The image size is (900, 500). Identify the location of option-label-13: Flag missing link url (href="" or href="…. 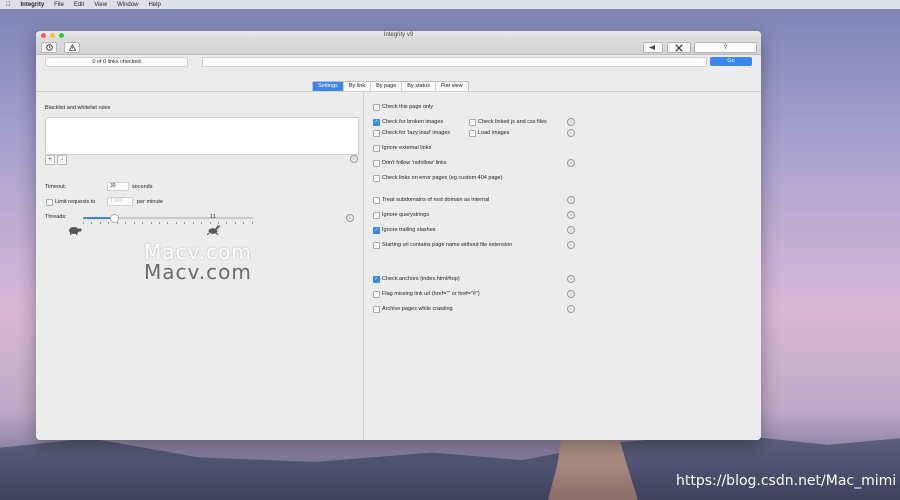
(431, 294).